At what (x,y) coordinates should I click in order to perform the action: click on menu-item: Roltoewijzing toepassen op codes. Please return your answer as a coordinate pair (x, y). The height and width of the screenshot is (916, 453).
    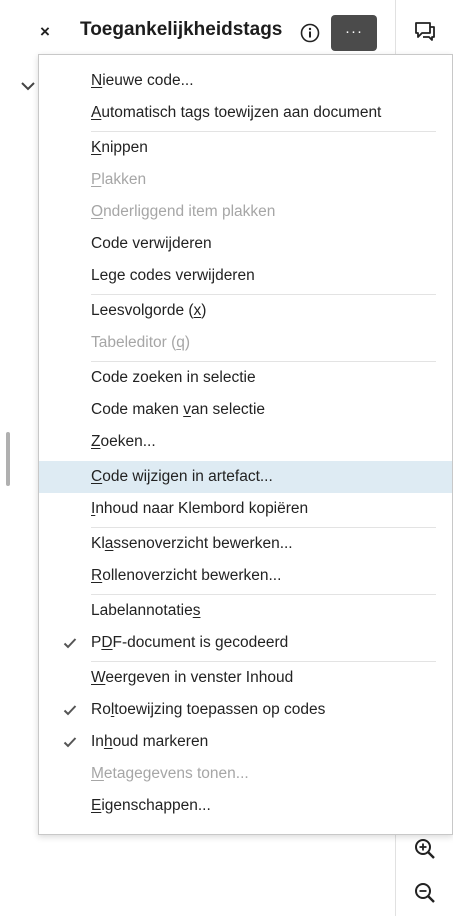
    Looking at the image, I should click on (245, 710).